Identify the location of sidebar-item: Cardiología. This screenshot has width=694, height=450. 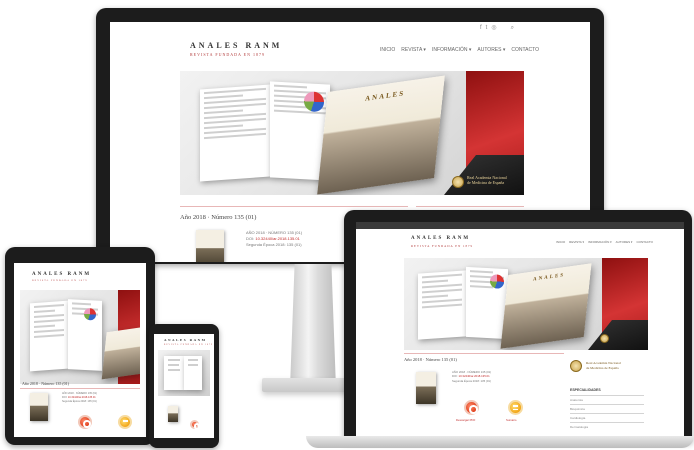
(577, 418).